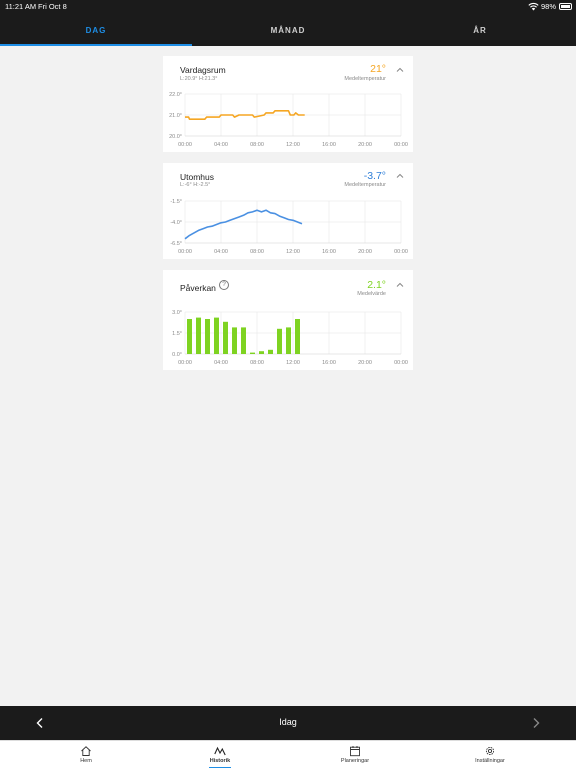 This screenshot has height=768, width=576. Describe the element at coordinates (175, 116) in the screenshot. I see `y-tick-label: 21.0°` at that location.